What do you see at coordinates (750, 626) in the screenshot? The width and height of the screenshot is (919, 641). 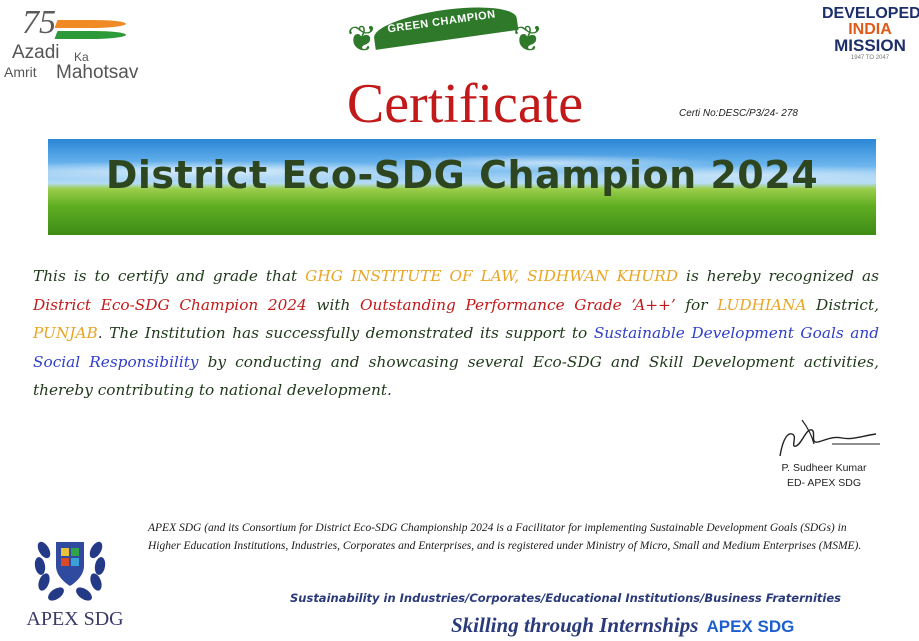 I see `footer-slogan-brand: APEX SDG` at bounding box center [750, 626].